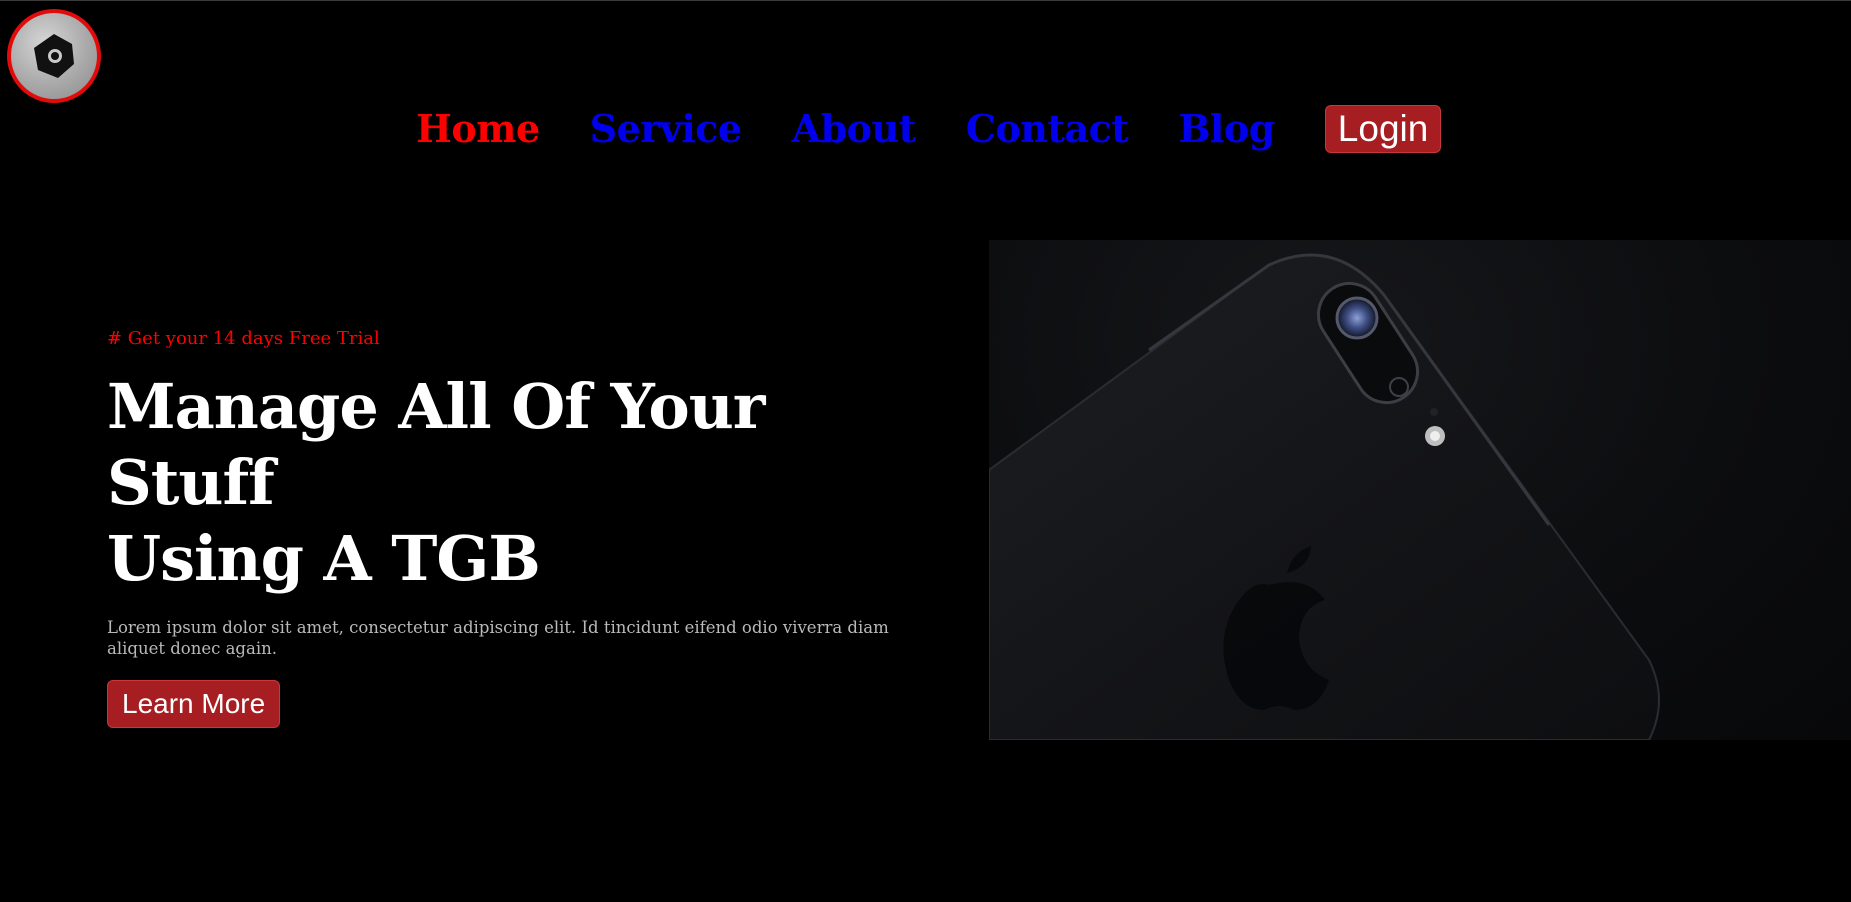 The image size is (1851, 902). I want to click on login-button: Login, so click(1383, 129).